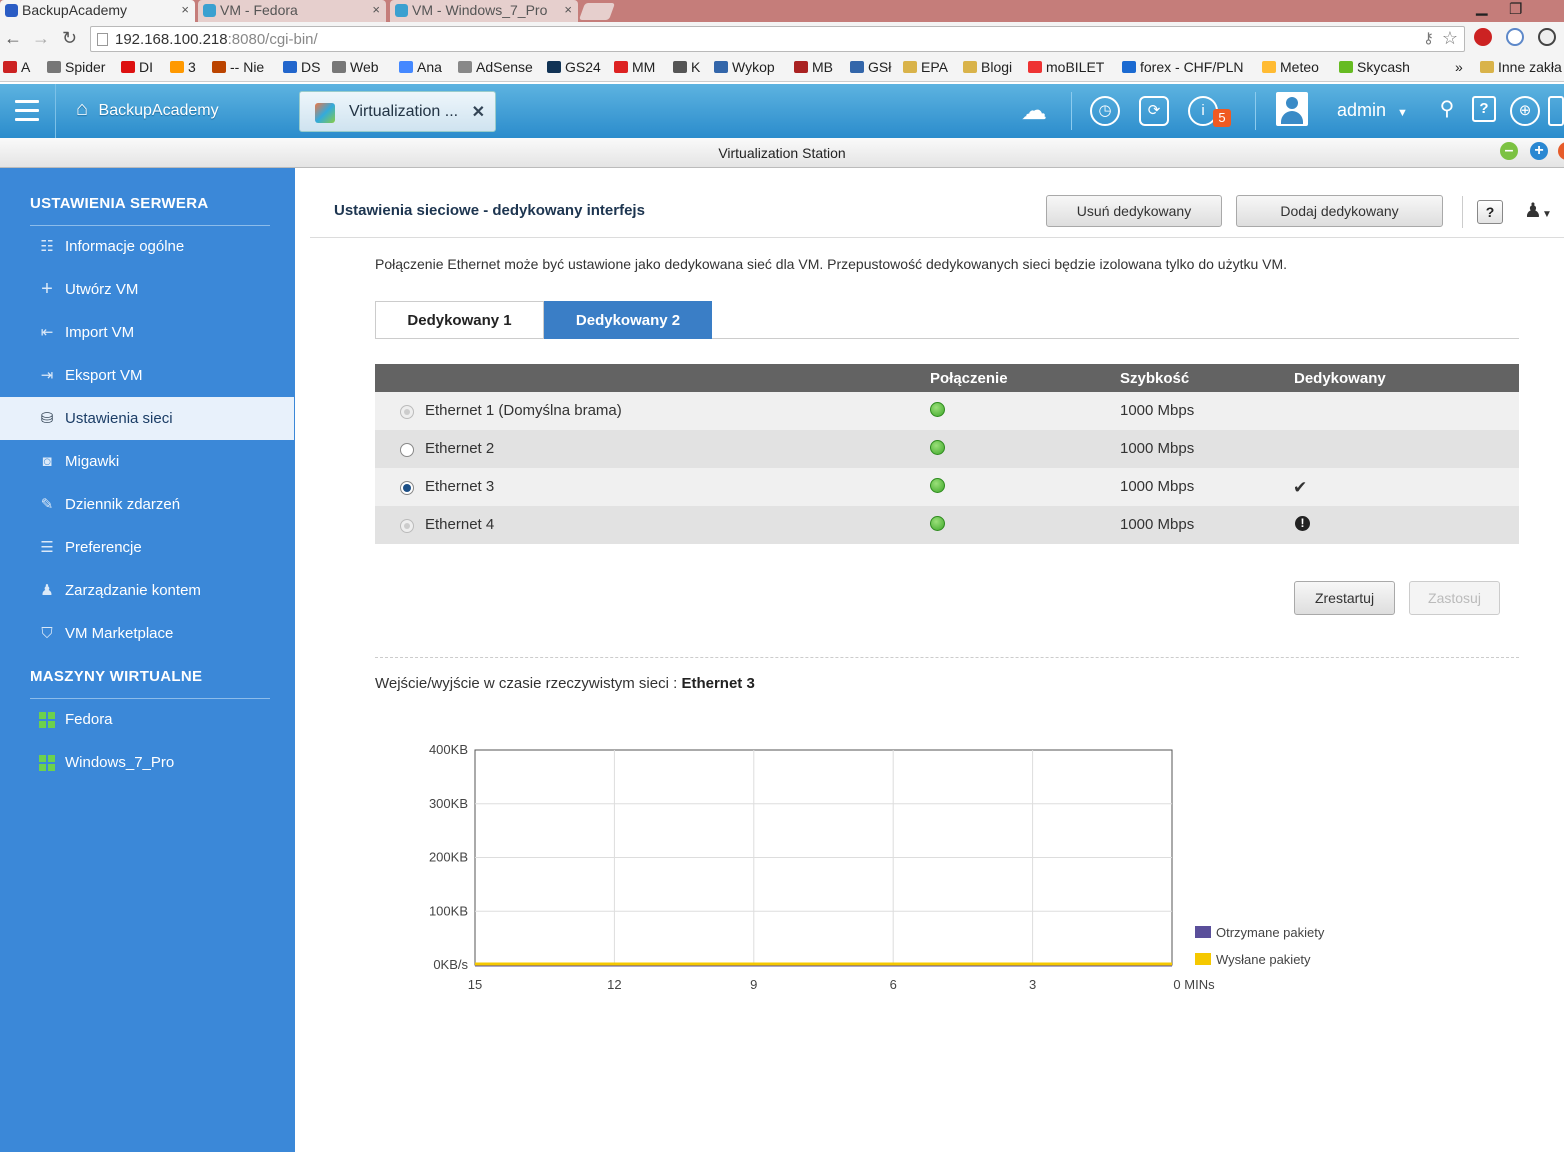 The width and height of the screenshot is (1564, 1152). Describe the element at coordinates (147, 418) in the screenshot. I see `sidebar-item-network-settings: ⛁ Ustawienia sieci` at that location.